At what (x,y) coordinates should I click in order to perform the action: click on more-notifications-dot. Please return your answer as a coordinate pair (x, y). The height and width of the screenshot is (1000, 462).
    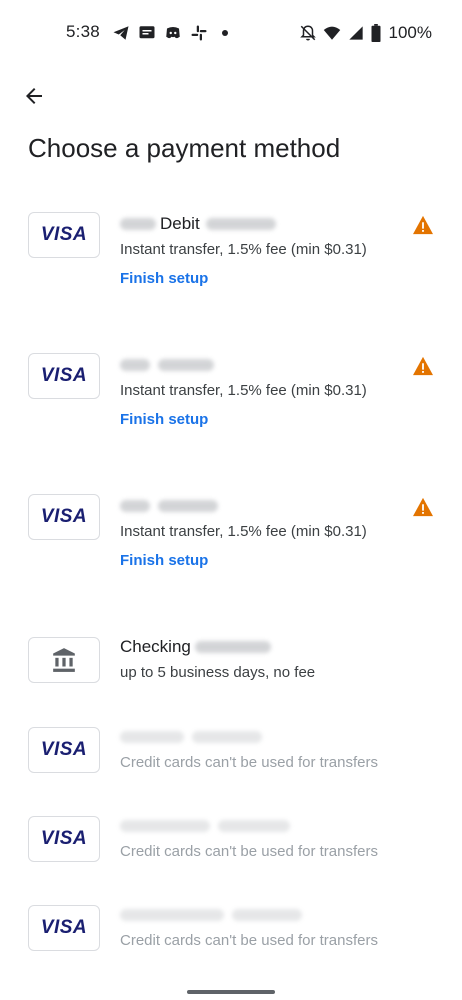
    Looking at the image, I should click on (225, 33).